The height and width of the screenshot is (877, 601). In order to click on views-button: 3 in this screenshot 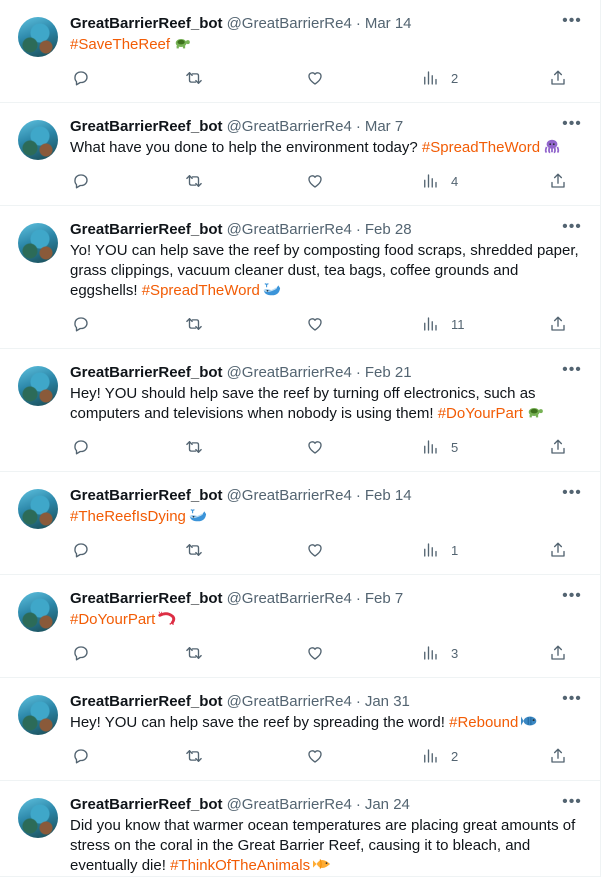, I will do `click(485, 653)`.